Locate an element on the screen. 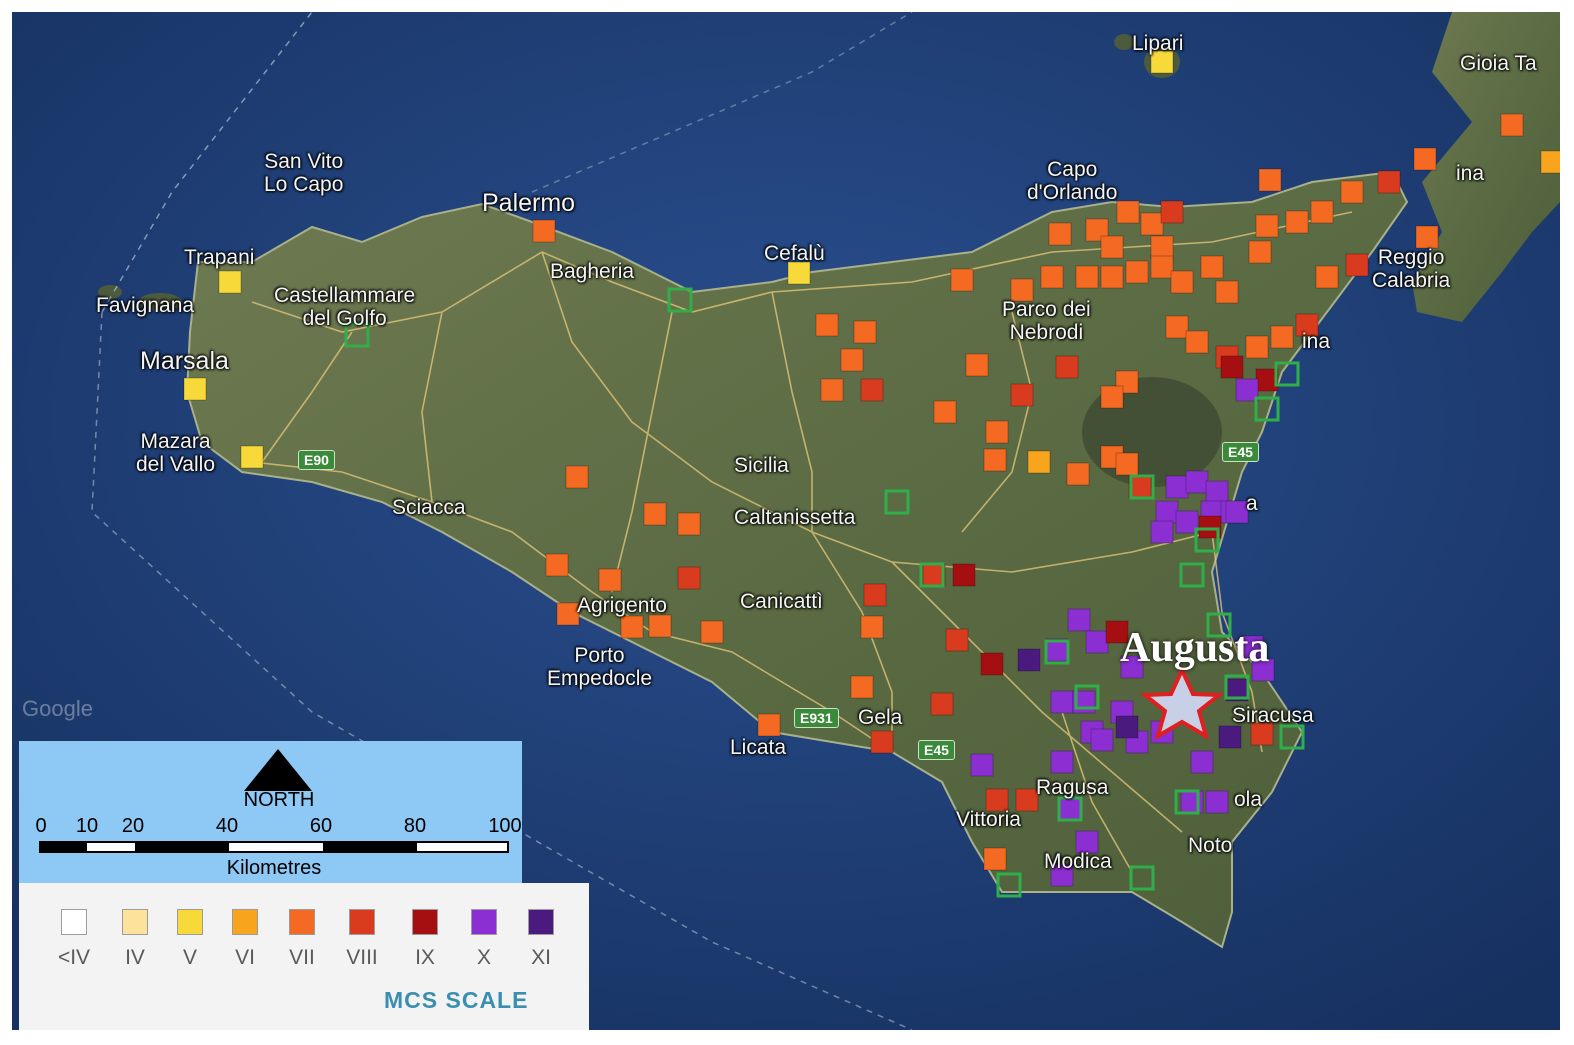 This screenshot has height=1045, width=1574. scale-tick: 100 is located at coordinates (505, 826).